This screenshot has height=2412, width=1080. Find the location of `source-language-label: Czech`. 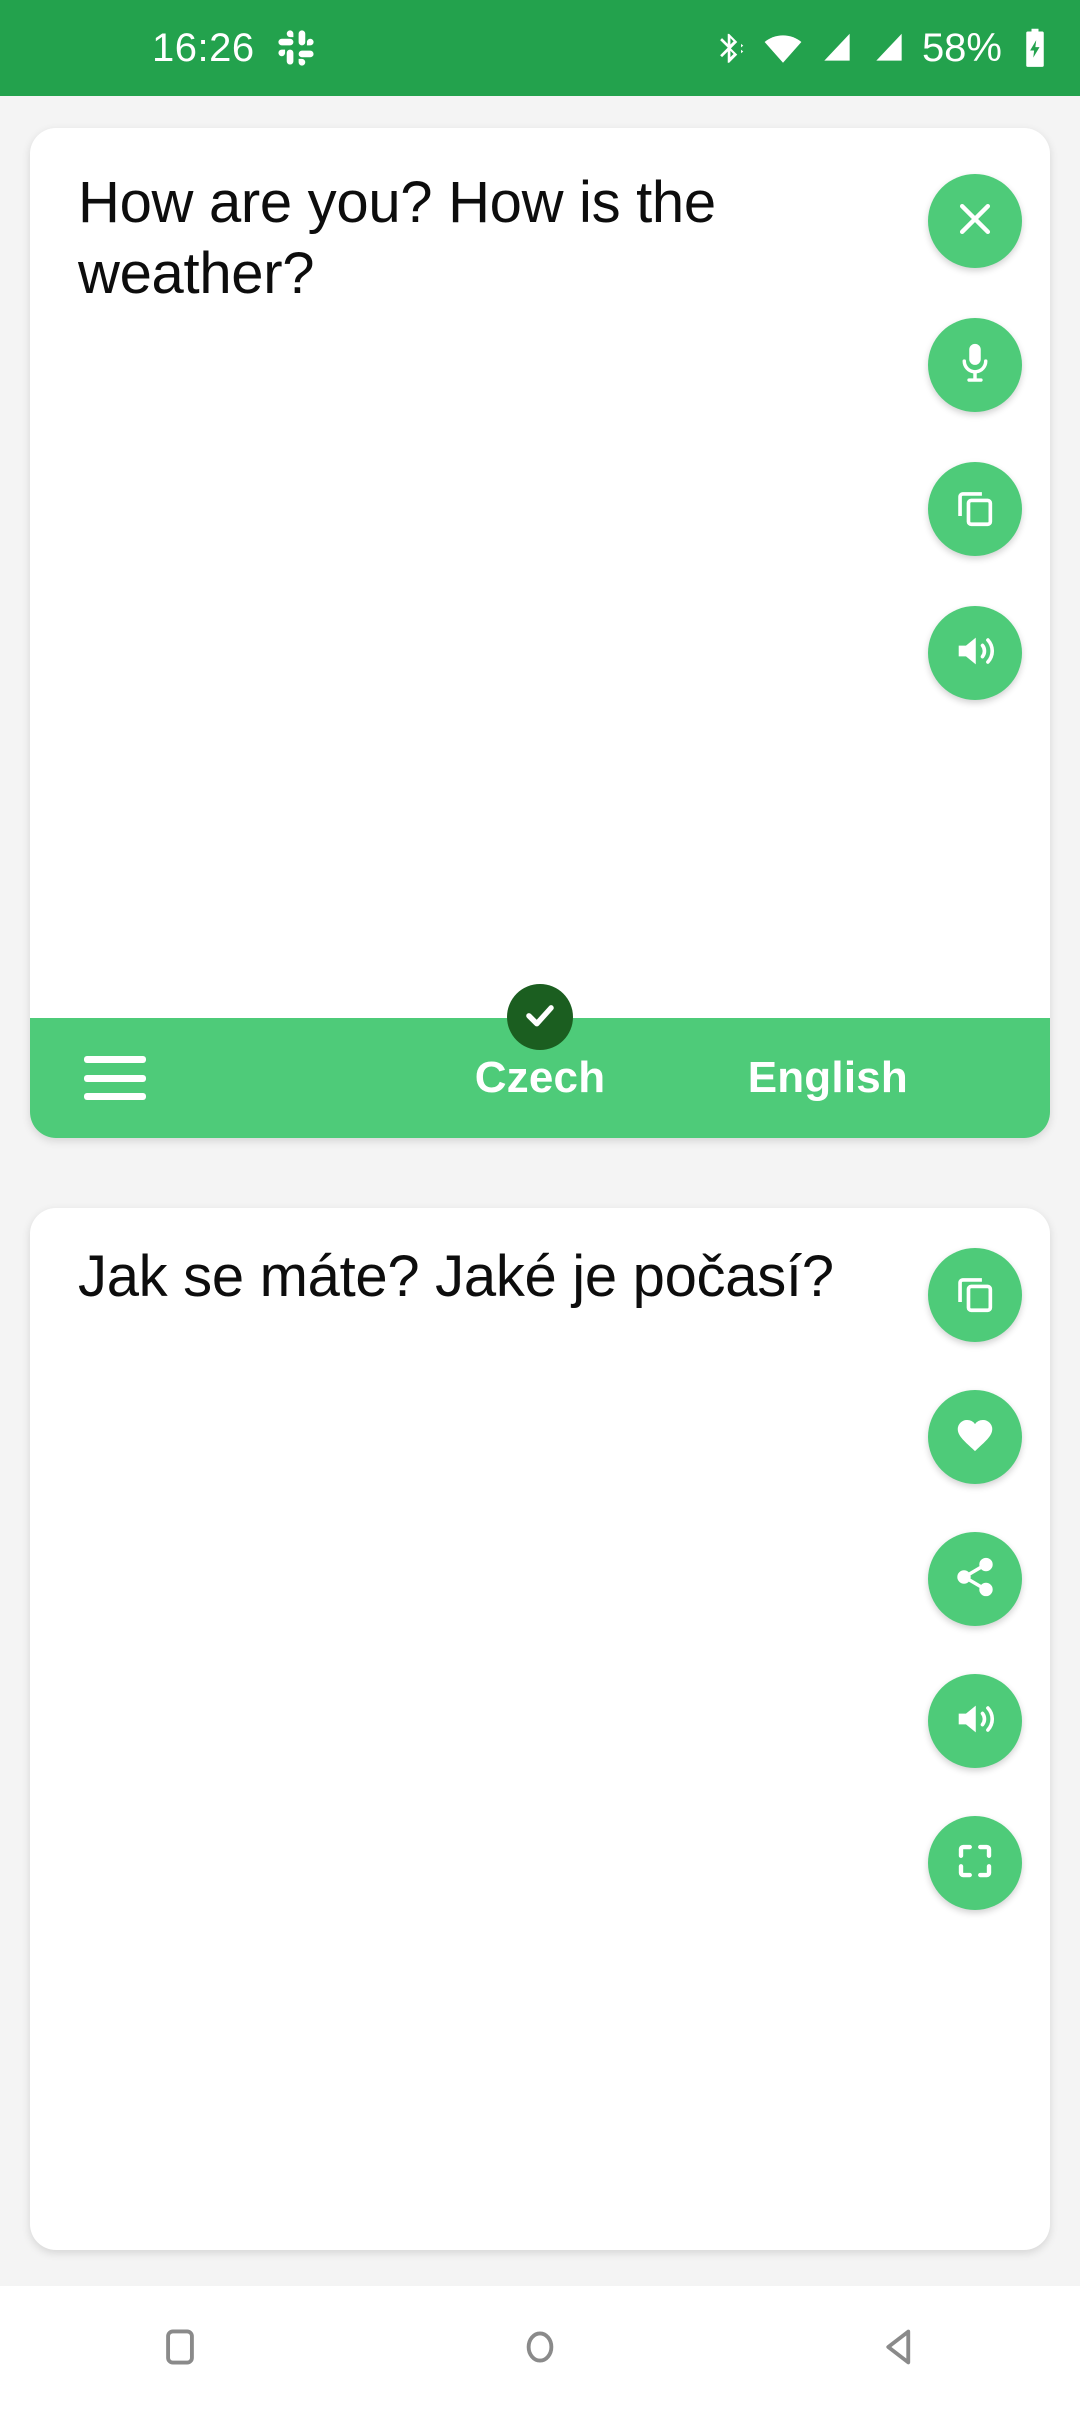

source-language-label: Czech is located at coordinates (540, 1077).